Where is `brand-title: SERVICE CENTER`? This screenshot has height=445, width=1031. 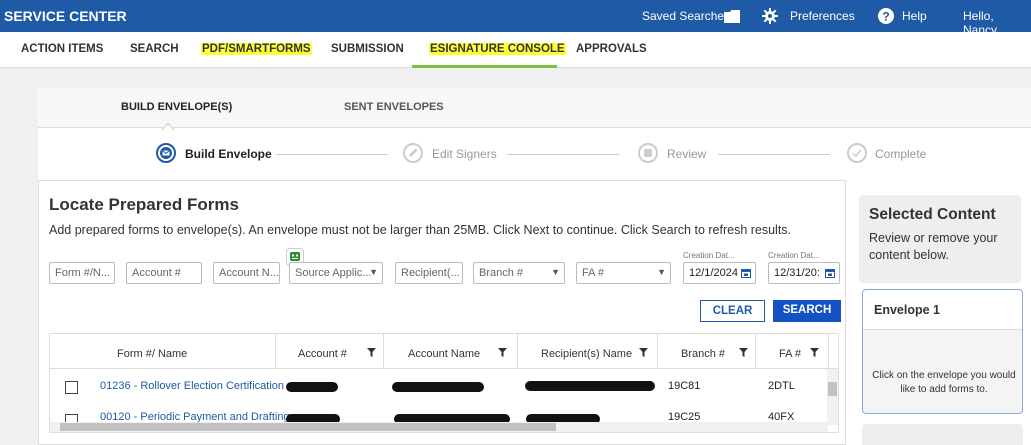
brand-title: SERVICE CENTER is located at coordinates (65, 16).